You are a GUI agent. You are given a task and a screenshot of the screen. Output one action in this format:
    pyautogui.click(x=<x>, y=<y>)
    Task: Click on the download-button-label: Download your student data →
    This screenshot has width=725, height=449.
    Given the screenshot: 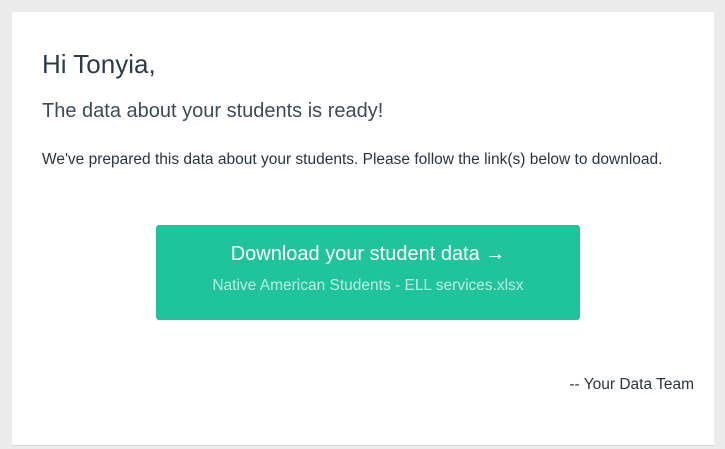 What is the action you would take?
    pyautogui.click(x=368, y=254)
    